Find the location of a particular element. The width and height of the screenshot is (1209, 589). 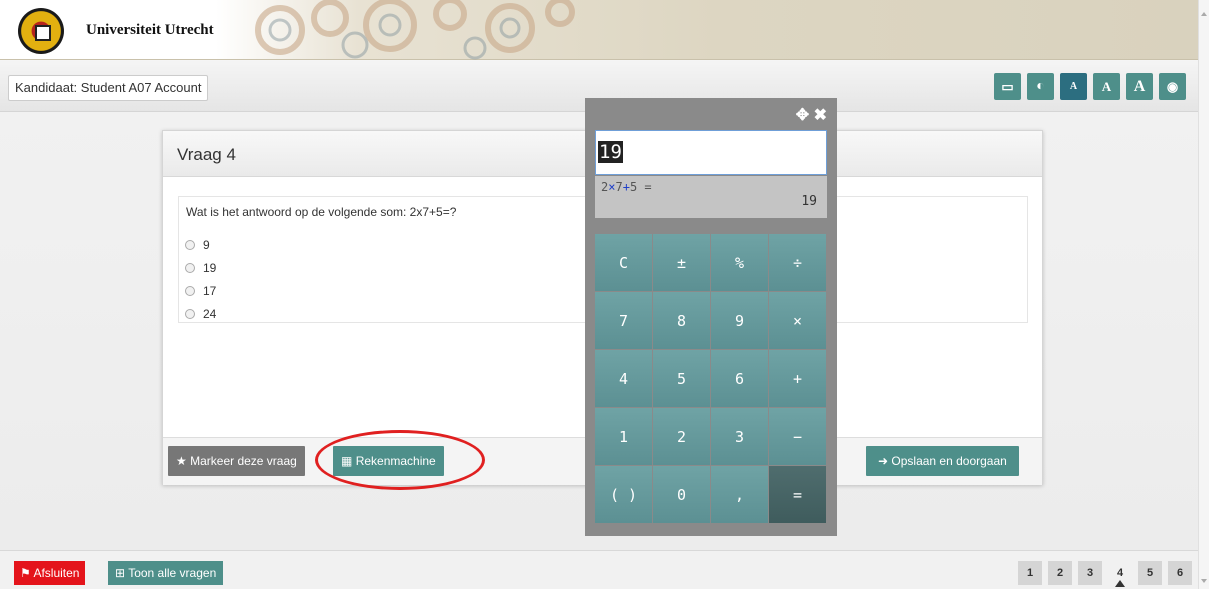

font-small-icon: A is located at coordinates (1073, 86).